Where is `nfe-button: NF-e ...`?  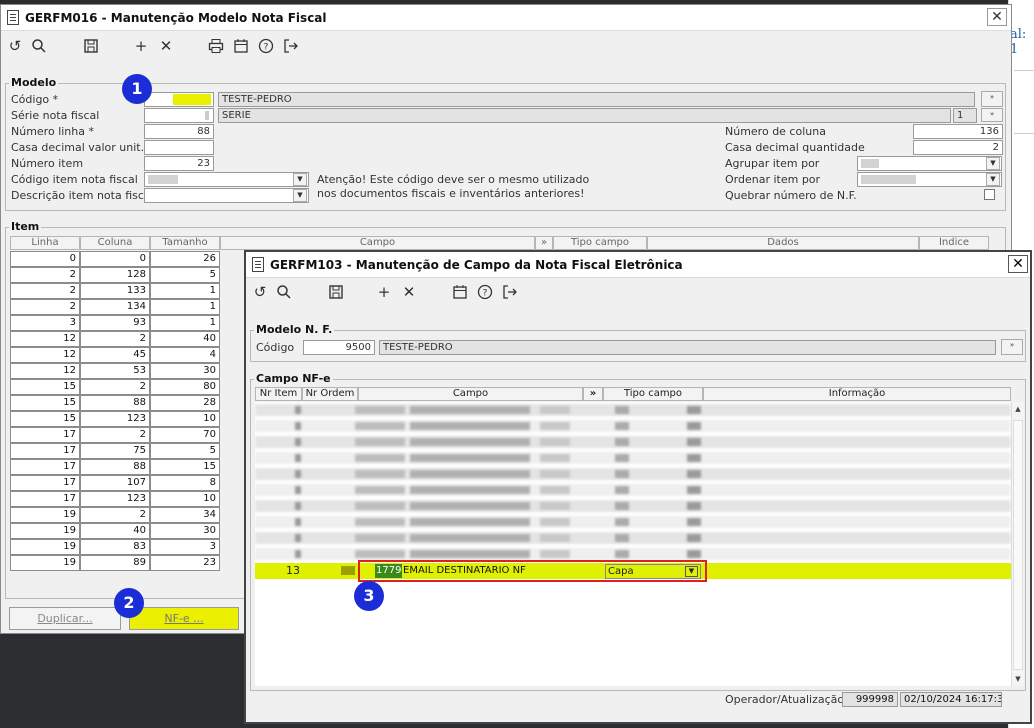
nfe-button: NF-e ... is located at coordinates (184, 618).